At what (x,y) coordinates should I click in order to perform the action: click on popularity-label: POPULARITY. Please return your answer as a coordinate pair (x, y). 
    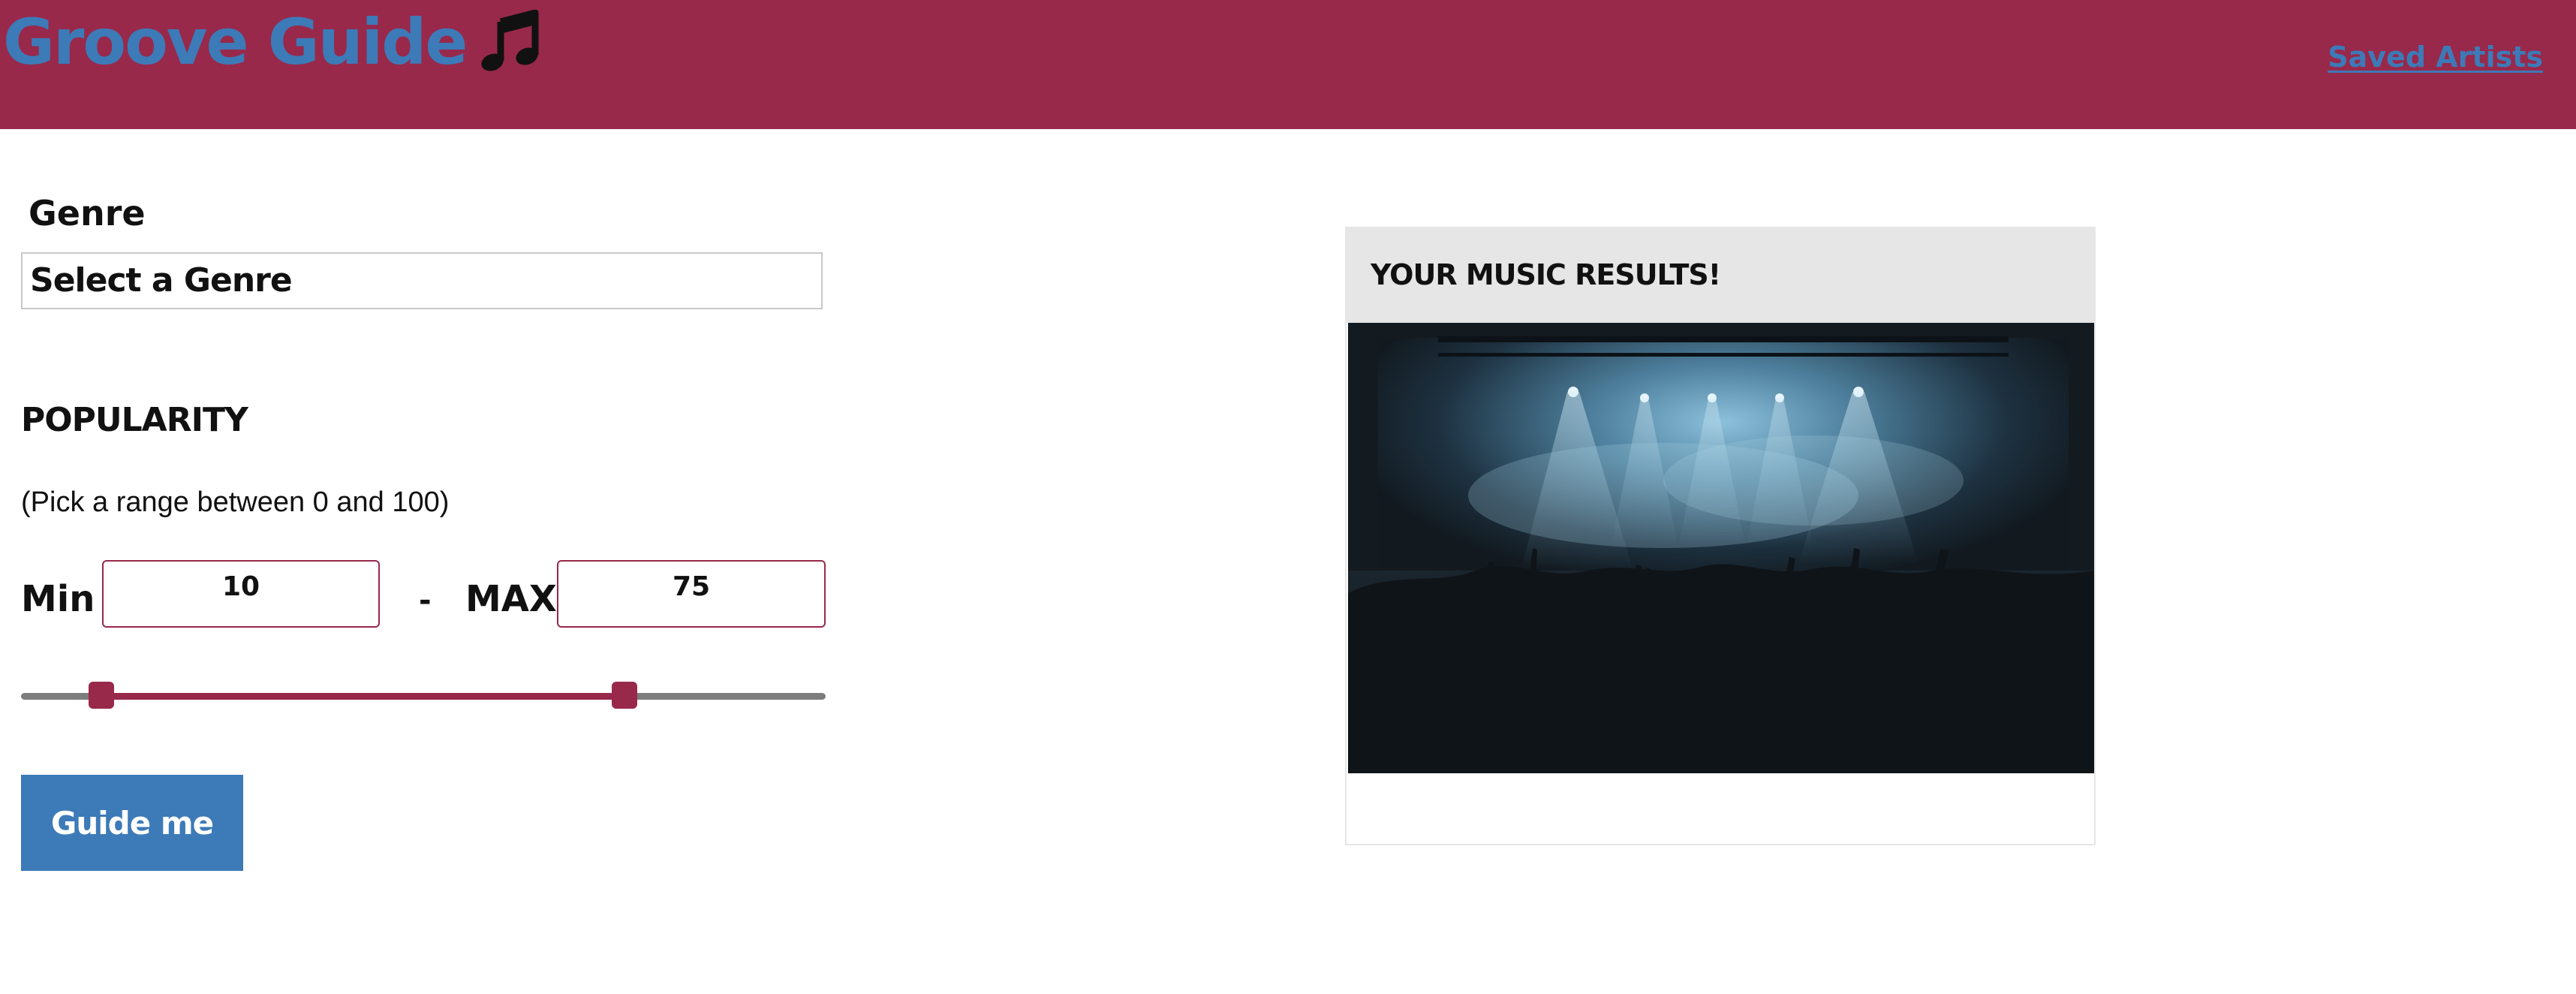
    Looking at the image, I should click on (134, 420).